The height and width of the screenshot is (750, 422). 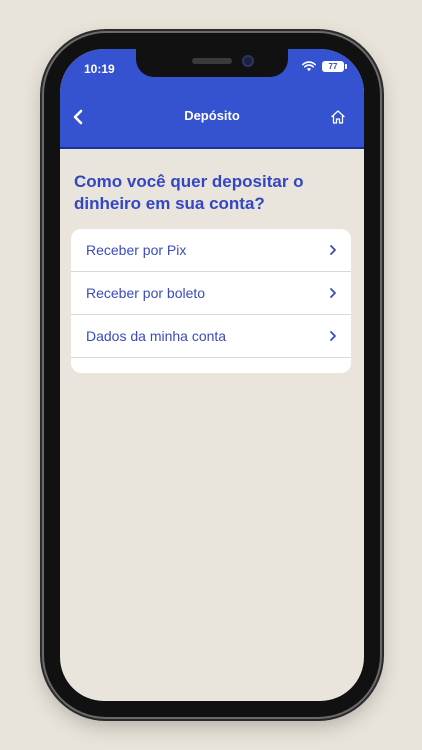 I want to click on status-time: 10:19, so click(x=99, y=69).